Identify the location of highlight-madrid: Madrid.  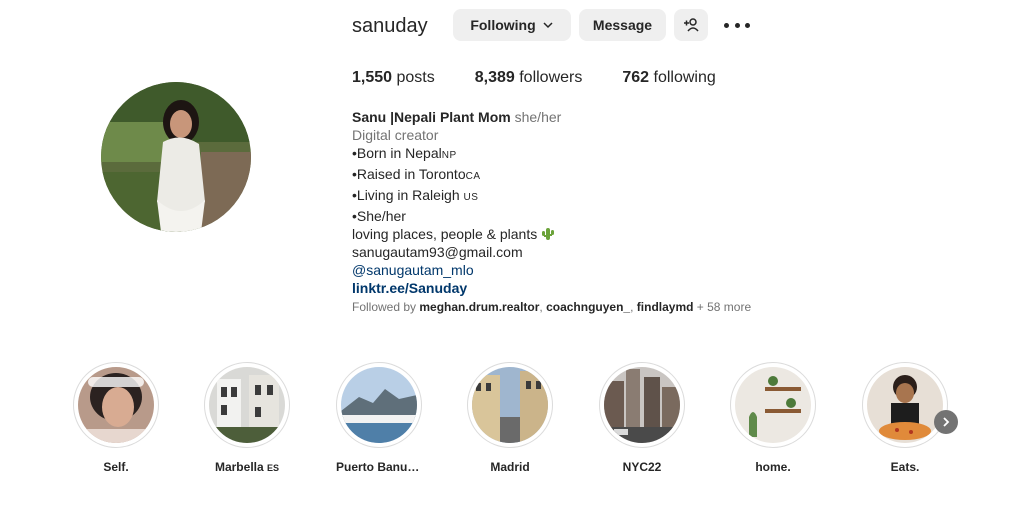
(510, 418).